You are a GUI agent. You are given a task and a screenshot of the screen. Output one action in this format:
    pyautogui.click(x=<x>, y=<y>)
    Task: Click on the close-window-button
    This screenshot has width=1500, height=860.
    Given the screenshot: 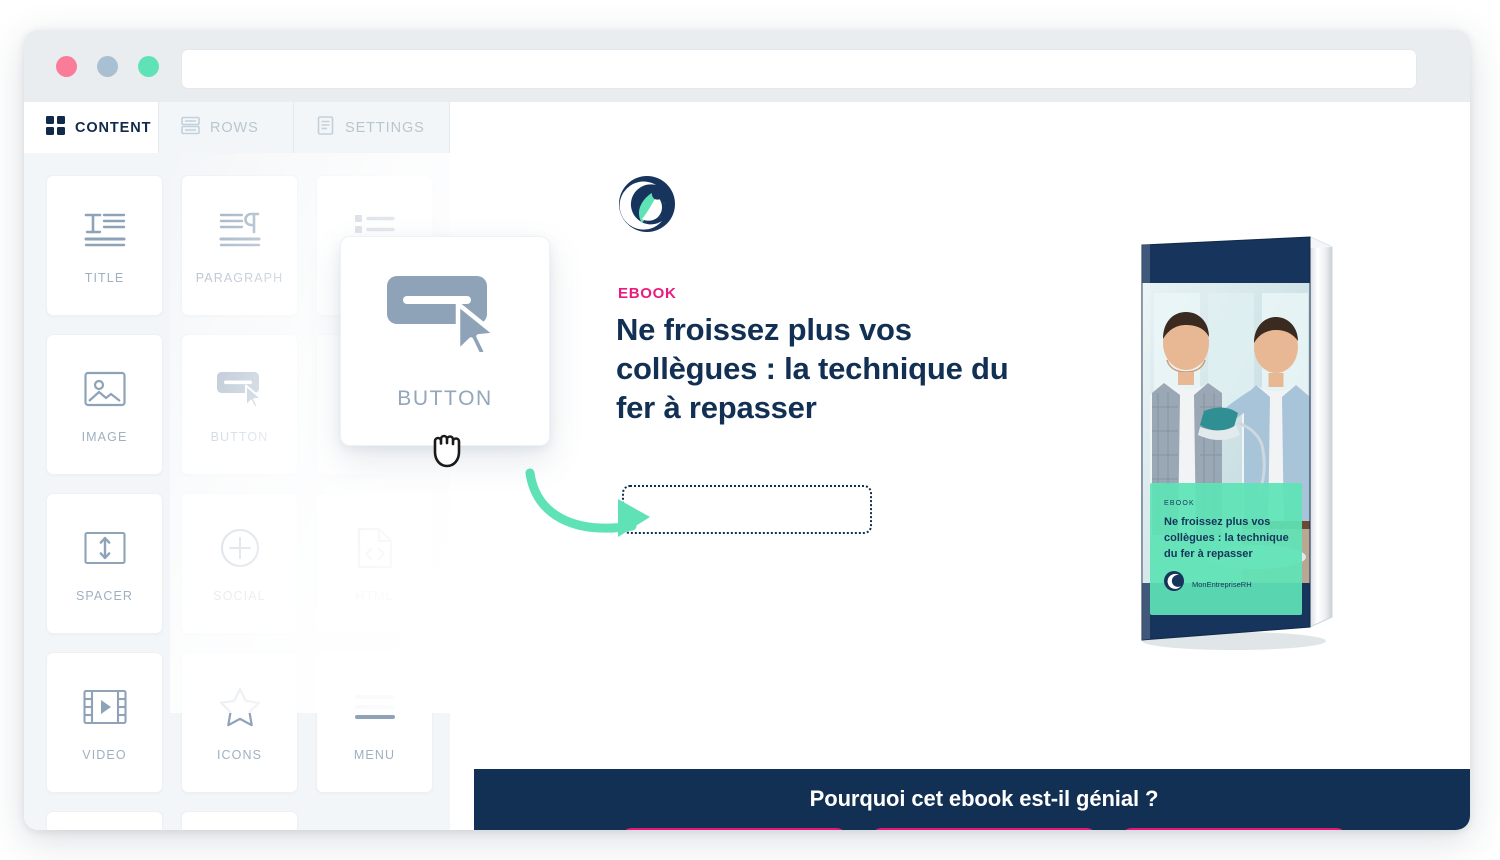 What is the action you would take?
    pyautogui.click(x=66, y=66)
    